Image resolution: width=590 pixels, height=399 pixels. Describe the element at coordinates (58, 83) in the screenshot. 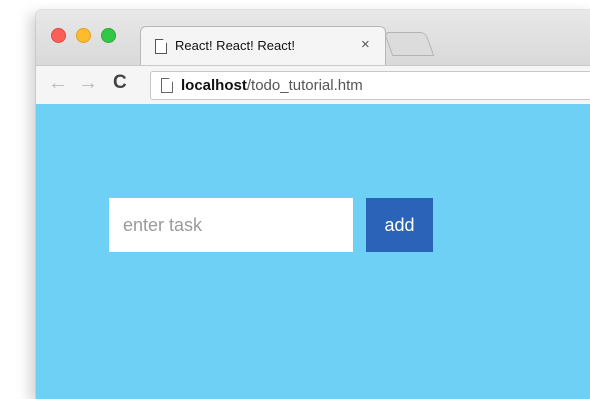

I see `back-arrow-icon: ←` at that location.